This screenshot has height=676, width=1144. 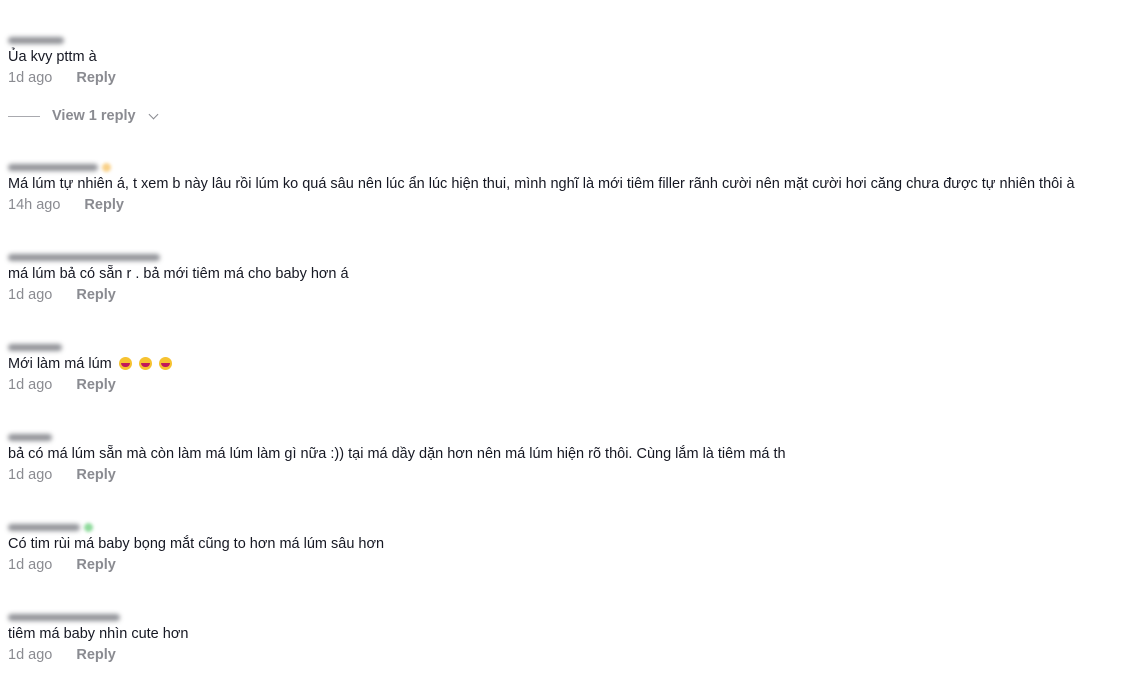 I want to click on chevron-down-icon, so click(x=153, y=114).